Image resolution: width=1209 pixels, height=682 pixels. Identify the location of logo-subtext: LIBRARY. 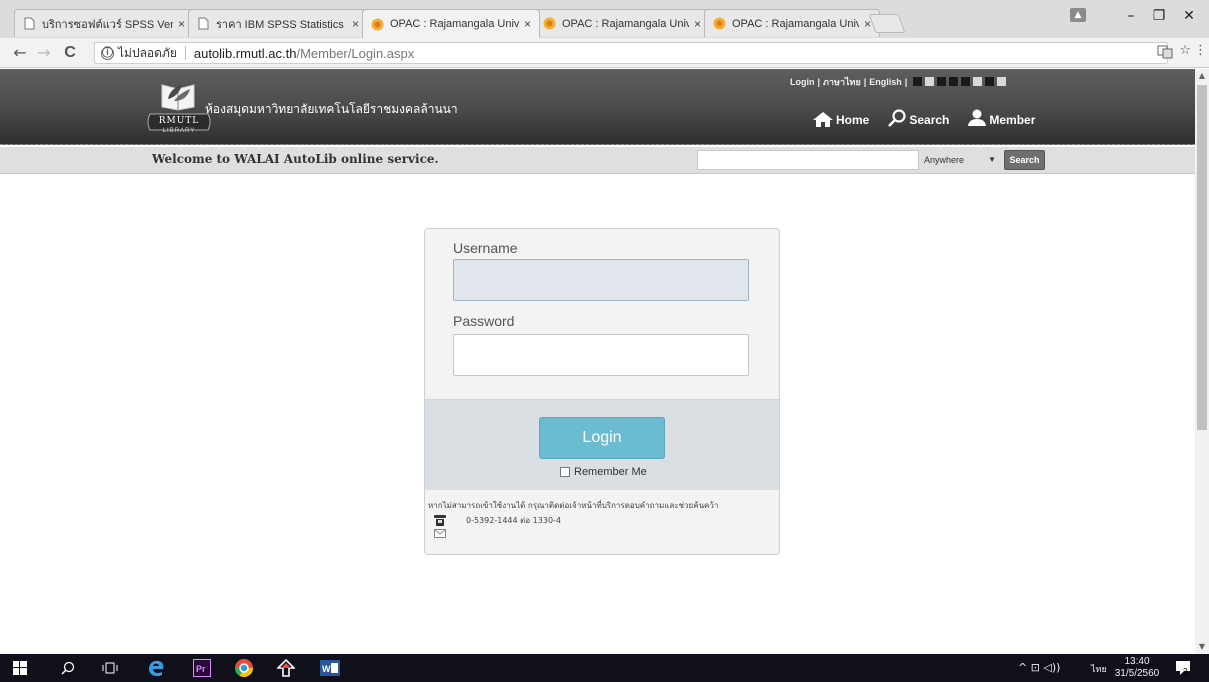
(179, 131).